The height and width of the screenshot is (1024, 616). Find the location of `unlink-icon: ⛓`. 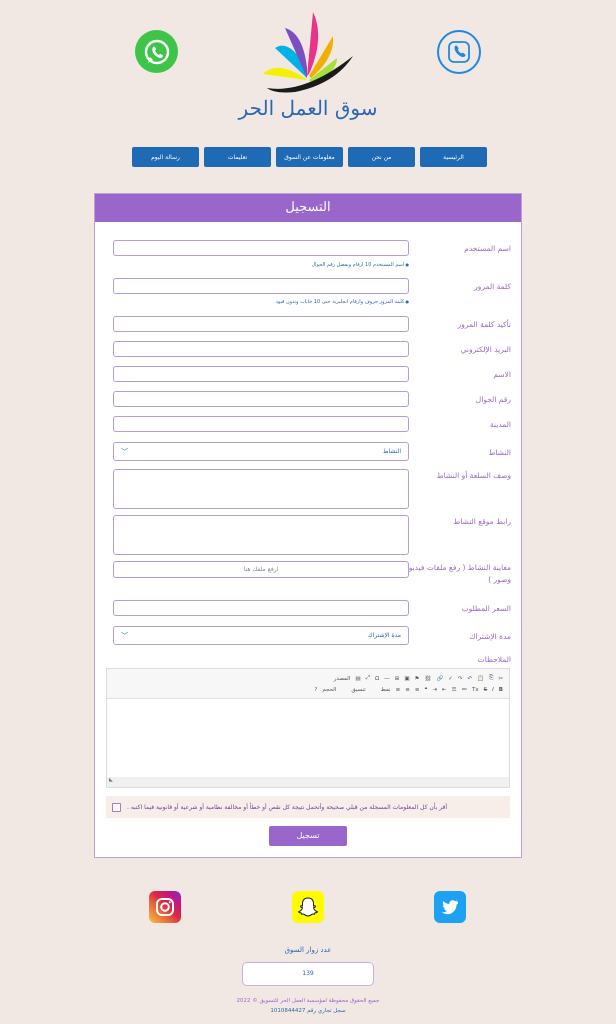

unlink-icon: ⛓ is located at coordinates (427, 679).